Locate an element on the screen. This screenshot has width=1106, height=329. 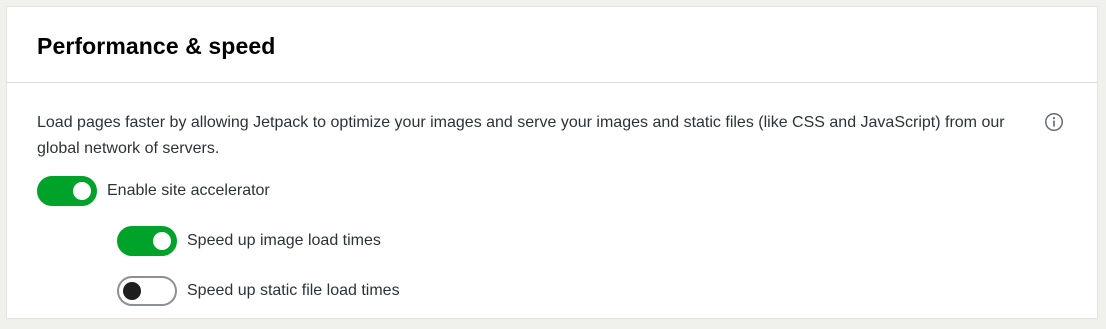
static-cdn-toggle is located at coordinates (147, 291).